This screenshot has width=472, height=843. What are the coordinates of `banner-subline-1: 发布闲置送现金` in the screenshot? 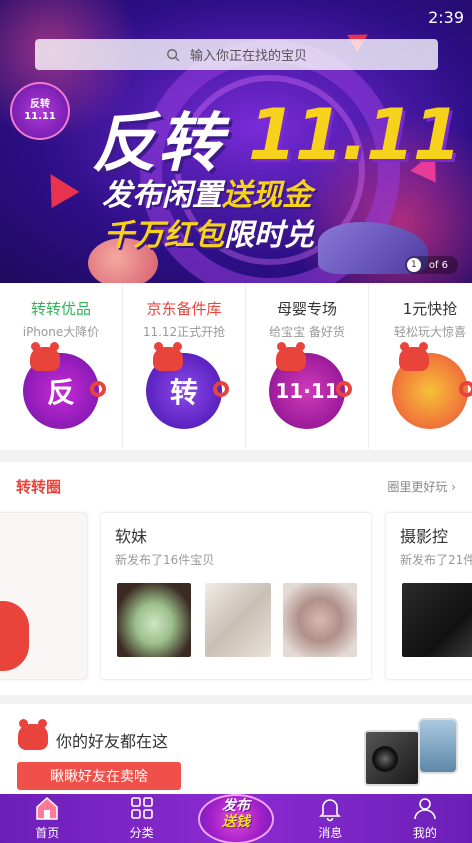 It's located at (207, 192).